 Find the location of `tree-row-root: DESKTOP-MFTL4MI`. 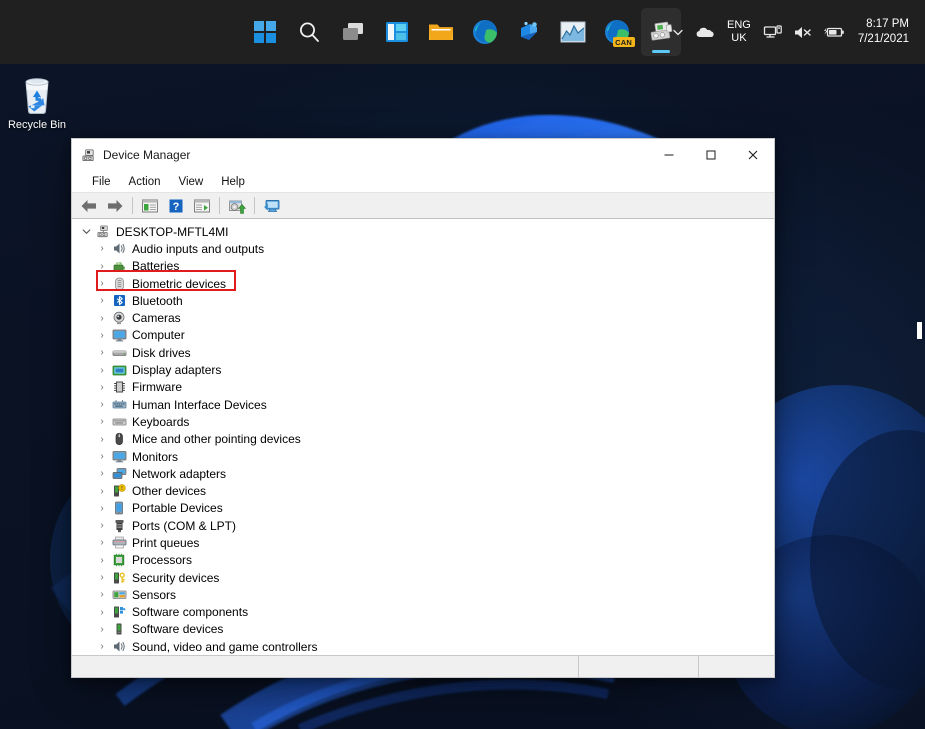

tree-row-root: DESKTOP-MFTL4MI is located at coordinates (423, 231).